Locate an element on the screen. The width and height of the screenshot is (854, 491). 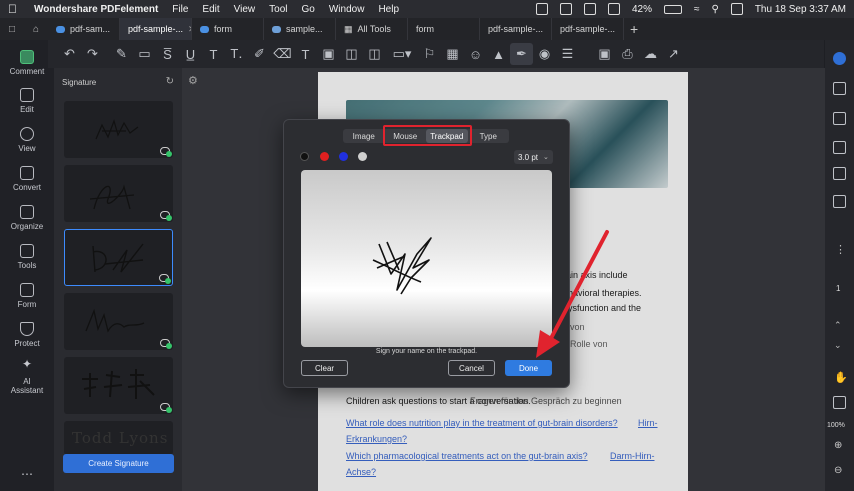
menu-window: Window is located at coordinates (347, 9).